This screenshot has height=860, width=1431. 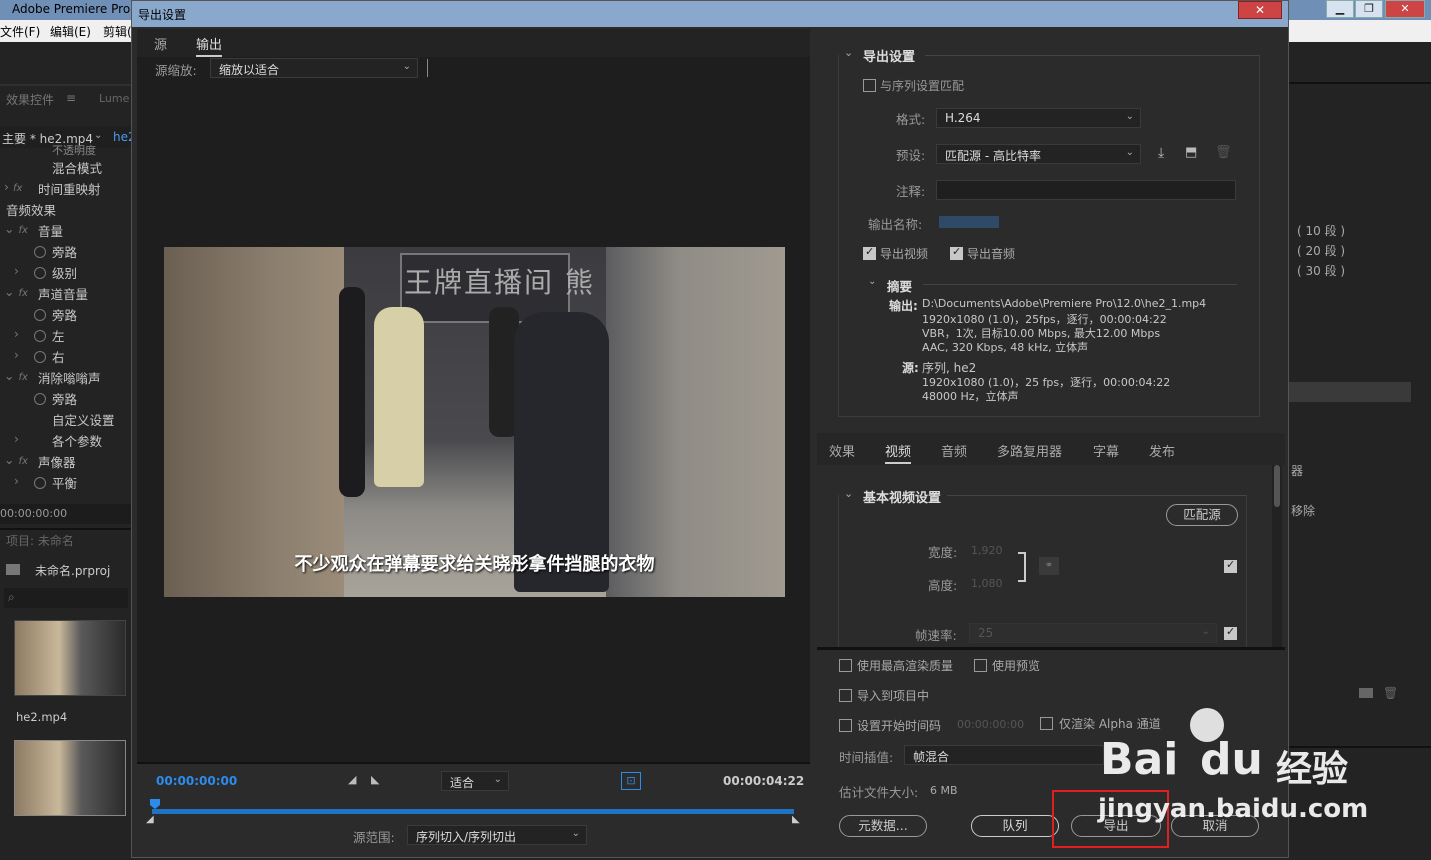 I want to click on aspect-correction-icon: ⊡, so click(x=631, y=781).